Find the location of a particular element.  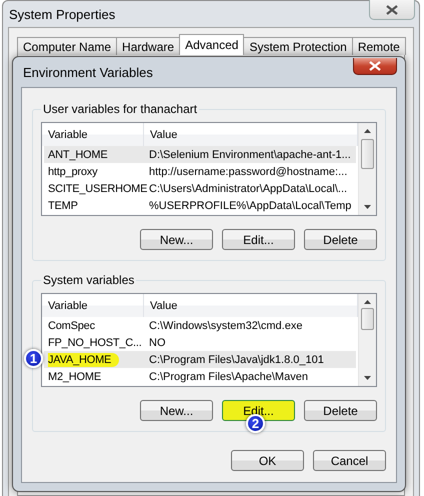

variable-value: C:\Program Files\Apache\Maven is located at coordinates (228, 376).